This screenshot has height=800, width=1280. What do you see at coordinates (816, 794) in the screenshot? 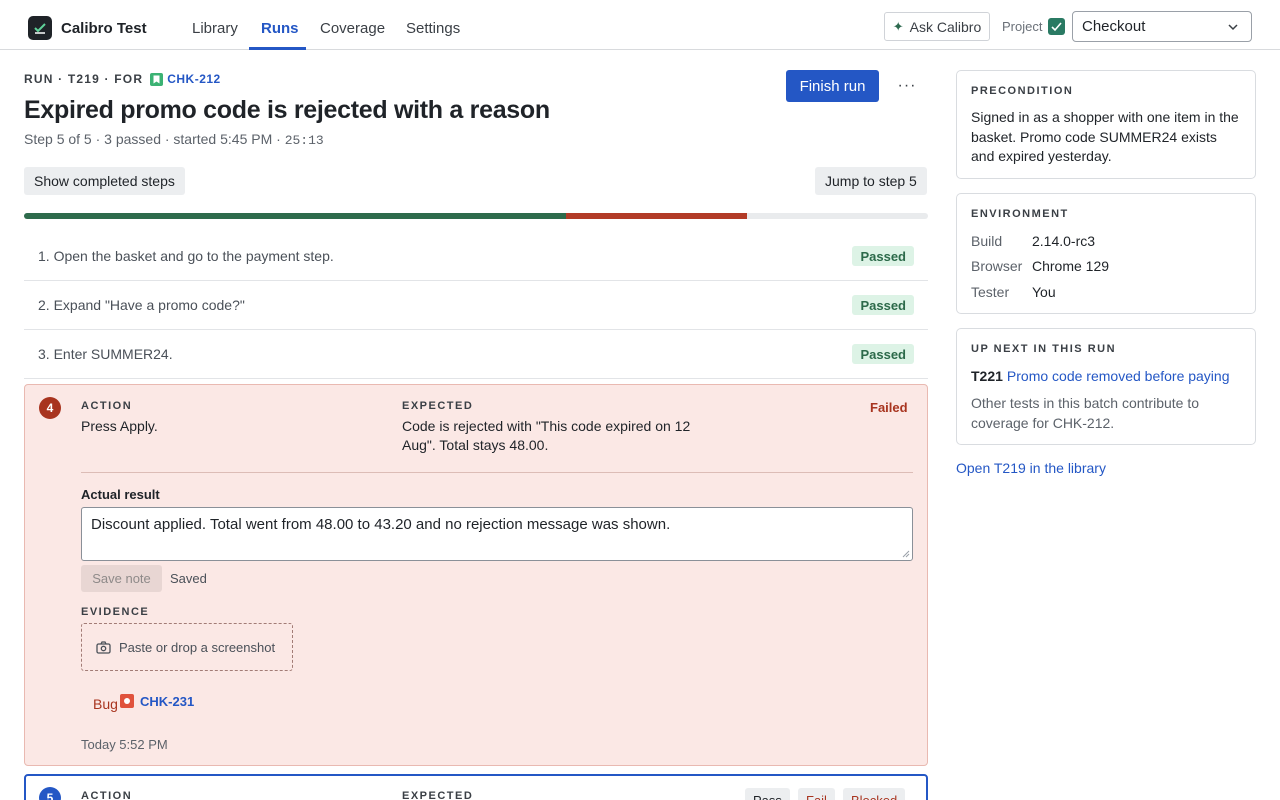
I see `fail-button: Fail` at bounding box center [816, 794].